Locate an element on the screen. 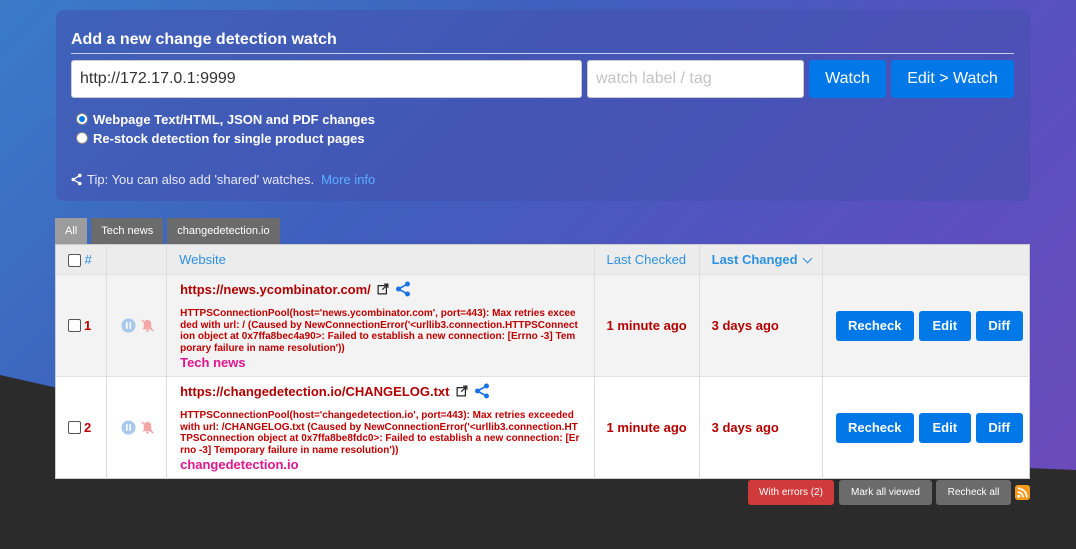 This screenshot has width=1076, height=549. recheck-all-button: Recheck all is located at coordinates (973, 492).